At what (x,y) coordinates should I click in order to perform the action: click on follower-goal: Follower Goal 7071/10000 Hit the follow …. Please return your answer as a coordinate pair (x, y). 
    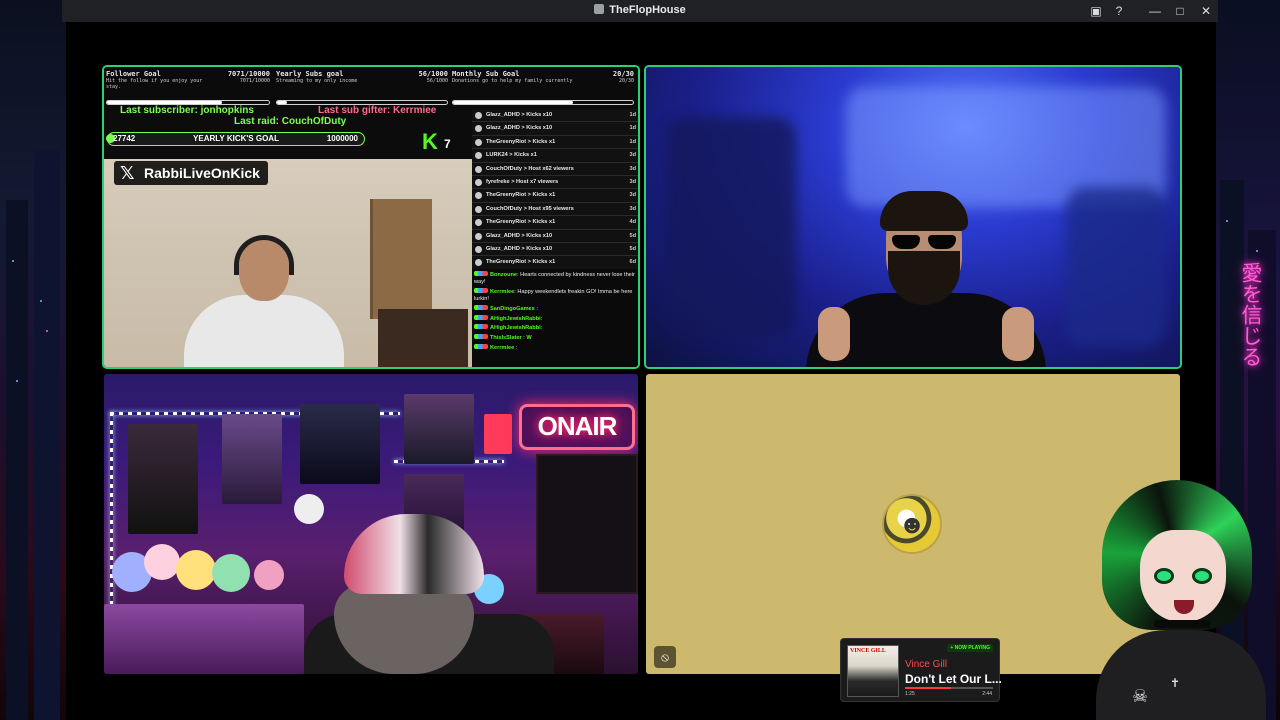
    Looking at the image, I should click on (188, 88).